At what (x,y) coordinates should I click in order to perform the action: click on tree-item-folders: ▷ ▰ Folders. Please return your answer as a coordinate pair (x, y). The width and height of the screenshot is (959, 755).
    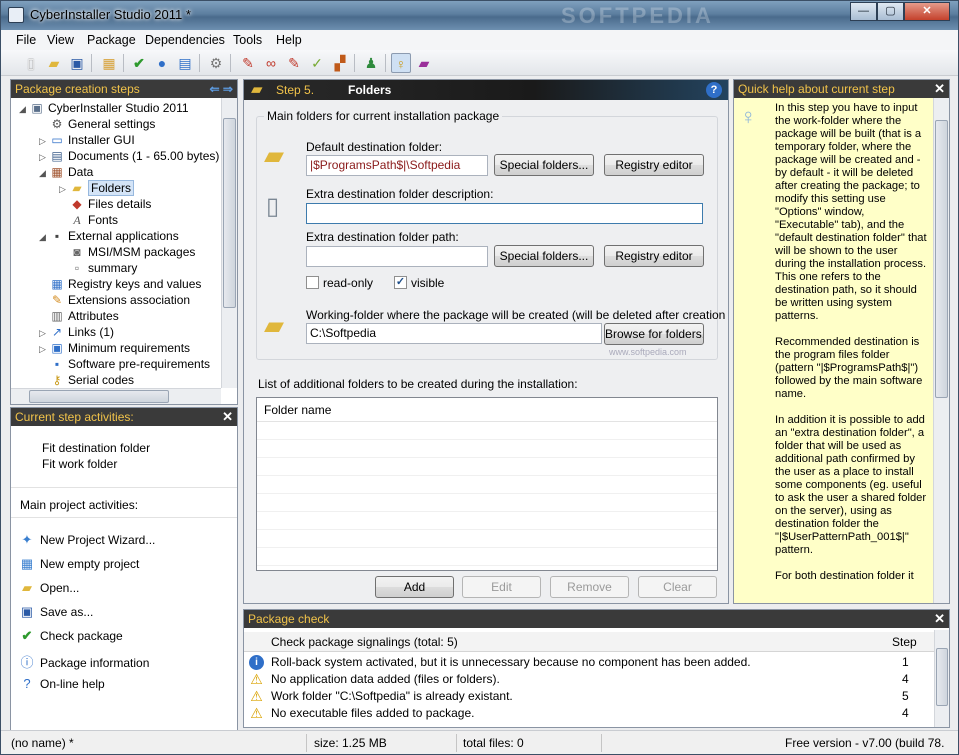
    Looking at the image, I should click on (97, 188).